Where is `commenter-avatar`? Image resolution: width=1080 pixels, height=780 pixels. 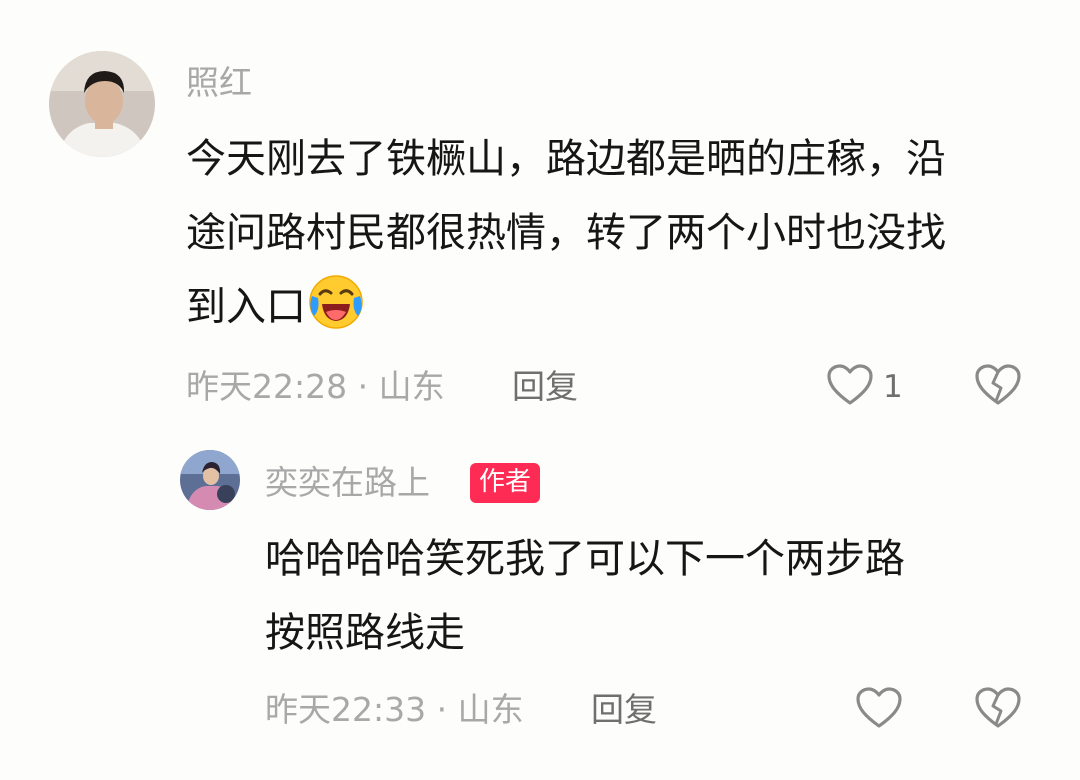
commenter-avatar is located at coordinates (102, 104).